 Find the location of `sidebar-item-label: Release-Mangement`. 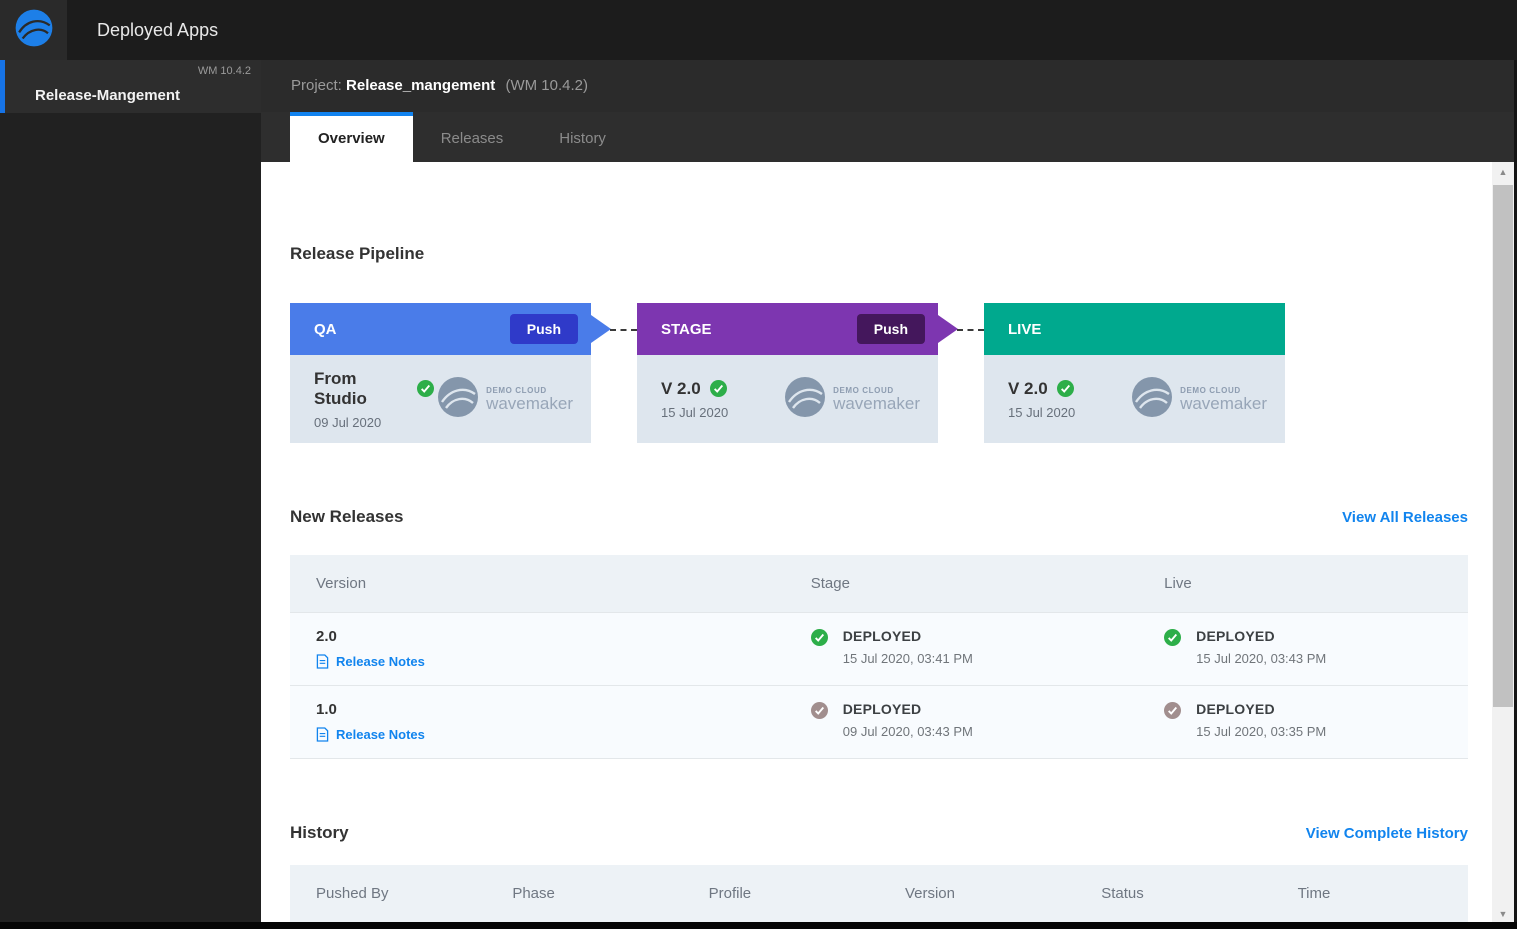

sidebar-item-label: Release-Mangement is located at coordinates (108, 95).